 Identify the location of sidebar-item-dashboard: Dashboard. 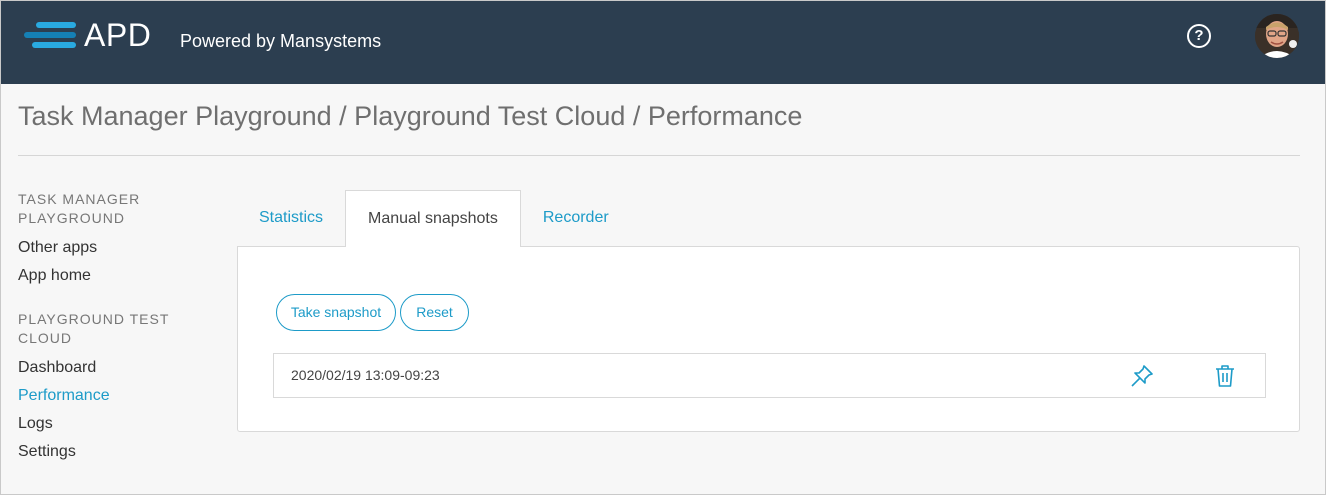
(118, 368).